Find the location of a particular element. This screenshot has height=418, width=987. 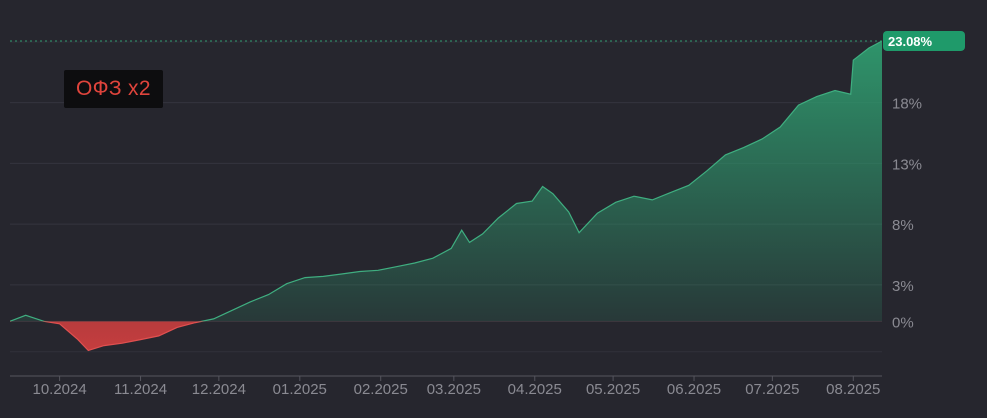

y-tick-label: 0% is located at coordinates (903, 322).